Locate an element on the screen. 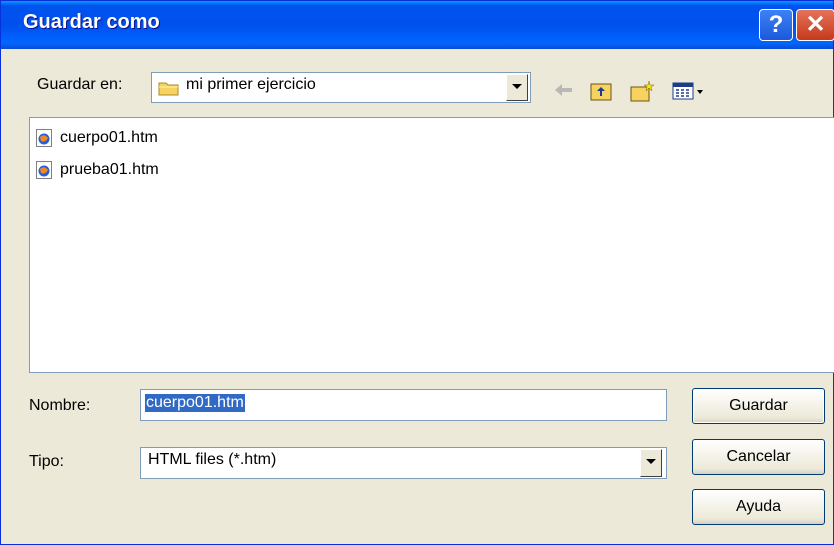 Image resolution: width=834 pixels, height=545 pixels. save-in-combo: mi primer ejercicio is located at coordinates (341, 87).